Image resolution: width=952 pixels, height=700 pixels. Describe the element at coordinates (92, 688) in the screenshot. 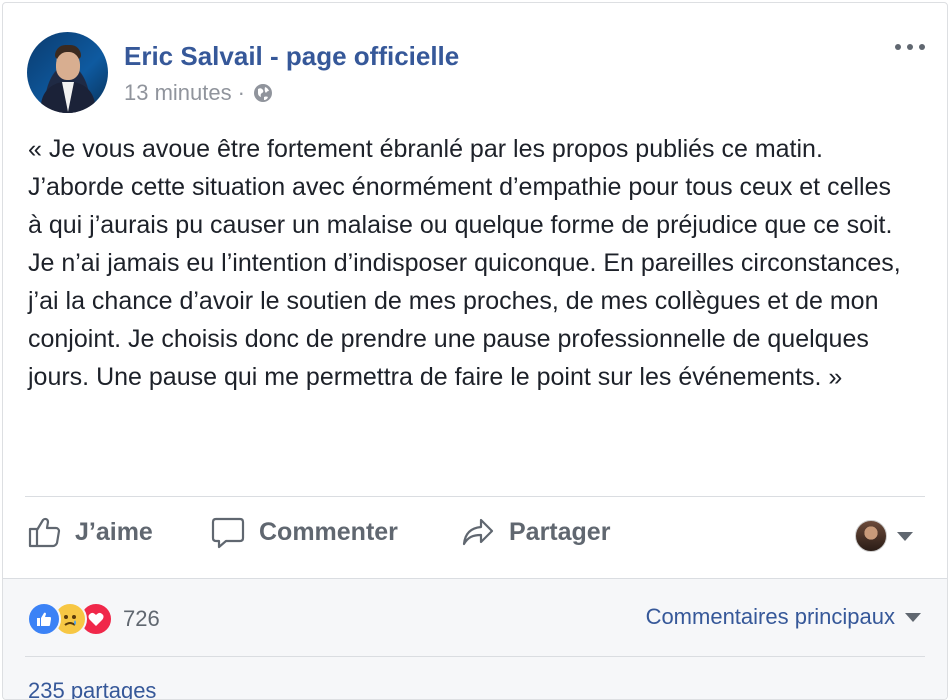

I see `shares-count-link: 235 partages` at that location.